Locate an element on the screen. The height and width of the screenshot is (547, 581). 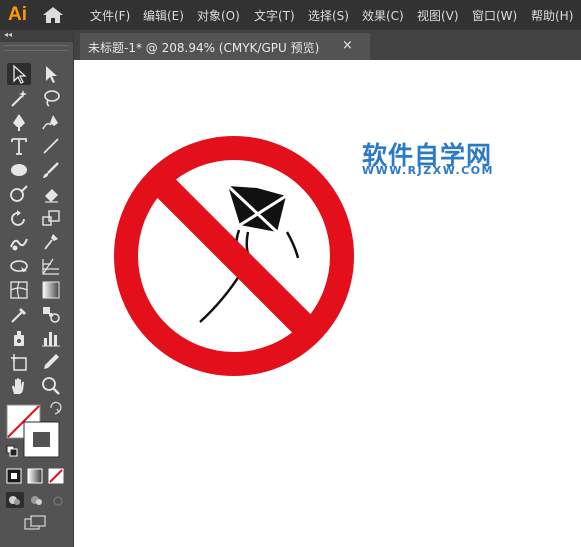
type-tool-icon is located at coordinates (19, 146).